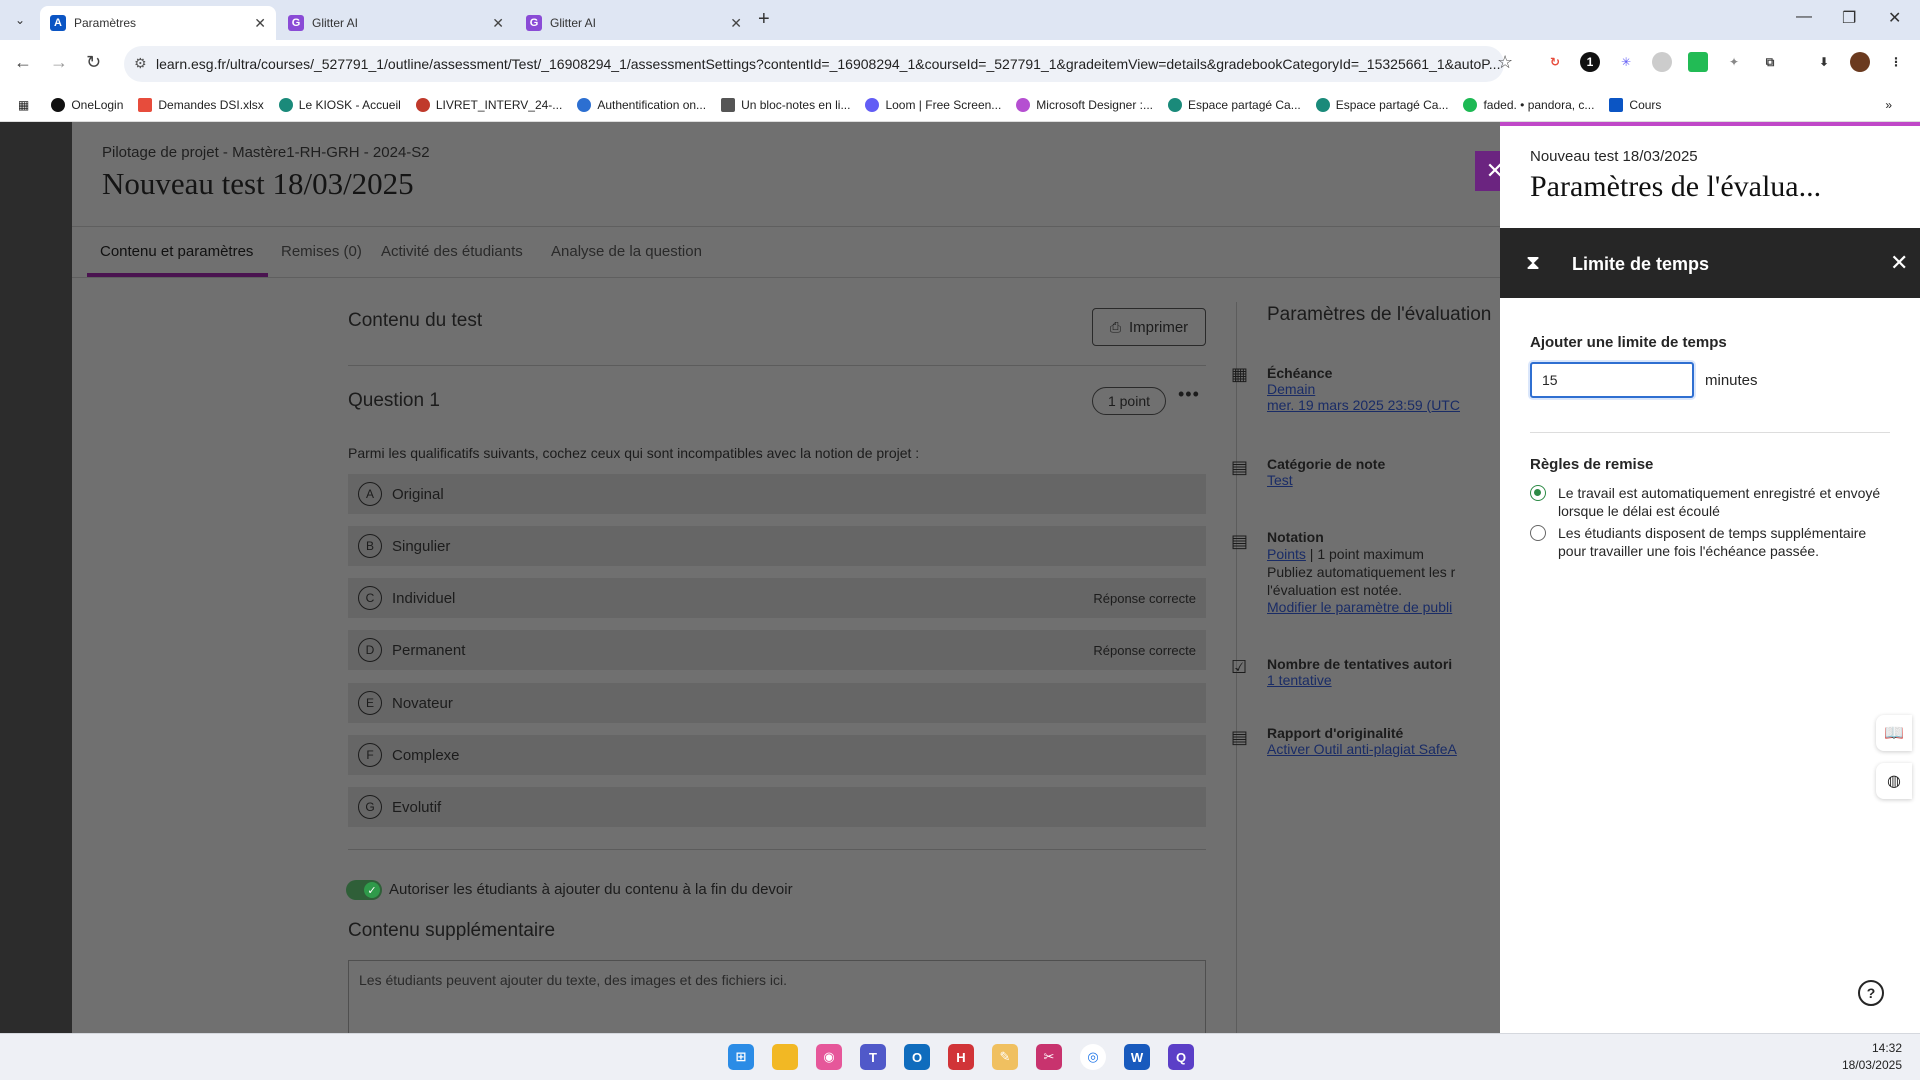 Image resolution: width=1920 pixels, height=1080 pixels. What do you see at coordinates (1734, 62) in the screenshot?
I see `extension-icon: ✦` at bounding box center [1734, 62].